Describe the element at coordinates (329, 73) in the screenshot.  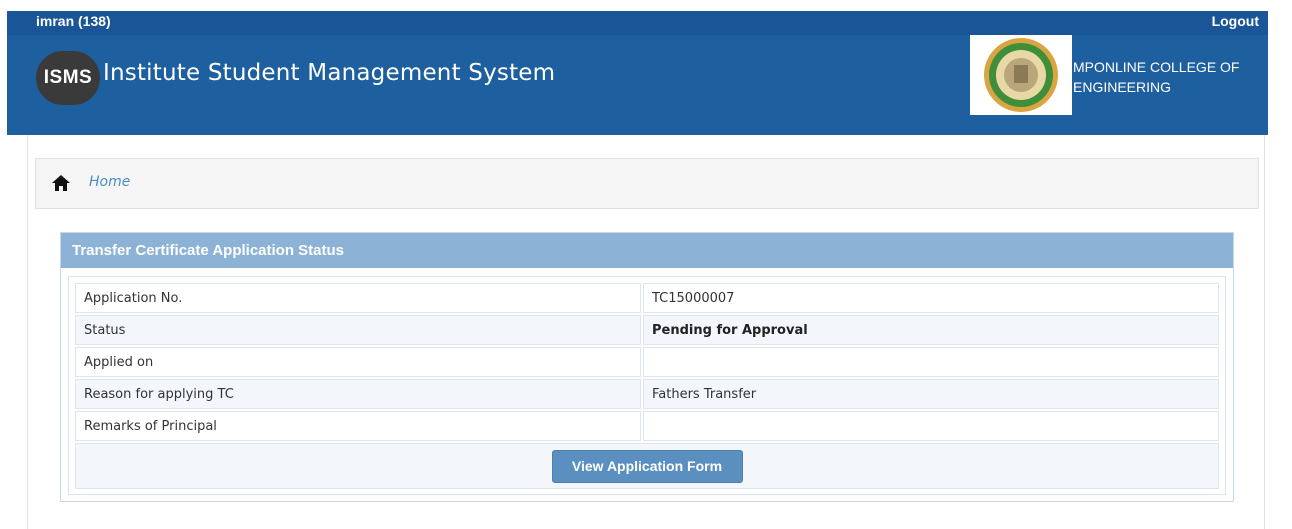
I see `app-title: Institute Student Management System` at that location.